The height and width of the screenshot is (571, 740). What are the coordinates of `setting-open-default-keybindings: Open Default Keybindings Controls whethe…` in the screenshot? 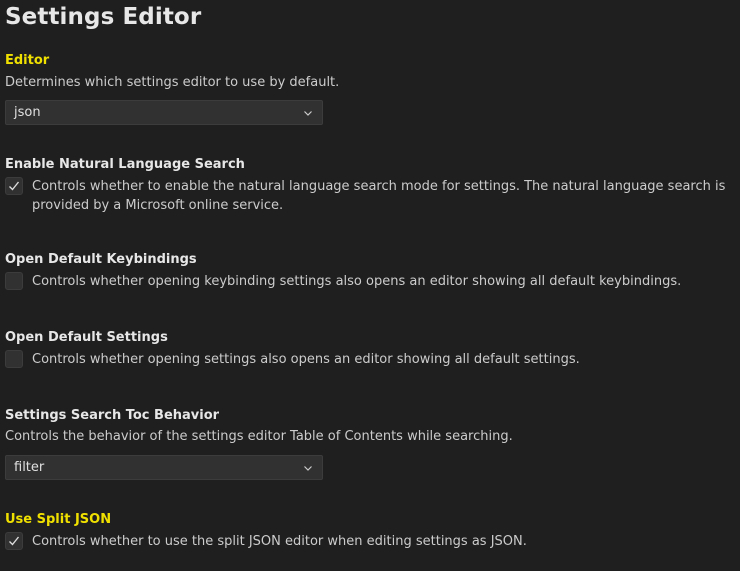 It's located at (366, 271).